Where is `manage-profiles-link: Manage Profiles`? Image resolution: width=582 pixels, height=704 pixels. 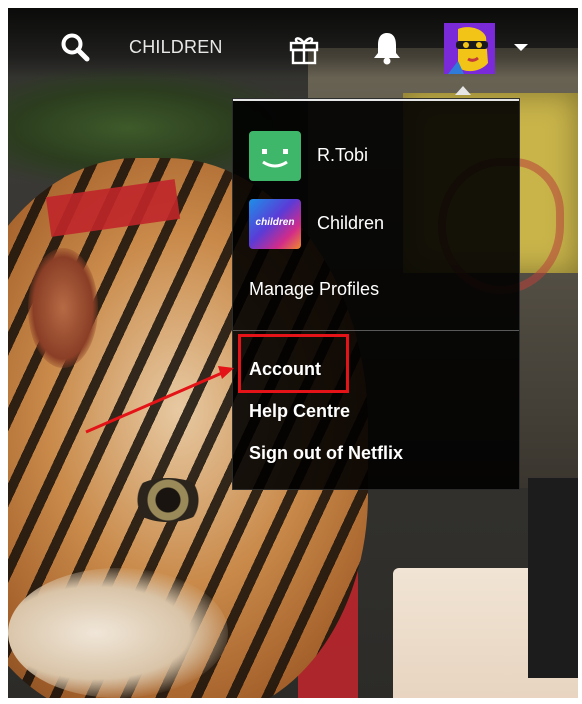
manage-profiles-link: Manage Profiles is located at coordinates (314, 289).